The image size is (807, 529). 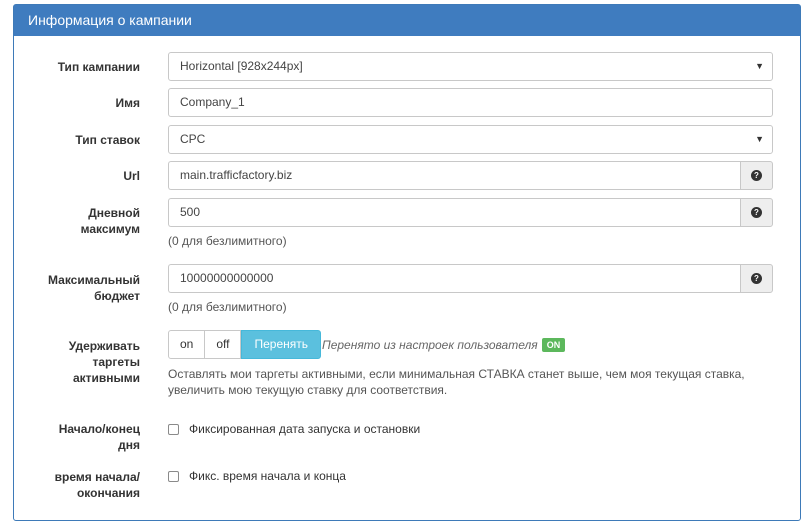 What do you see at coordinates (227, 307) in the screenshot?
I see `max-budget-hint: (0 для безлимитного)` at bounding box center [227, 307].